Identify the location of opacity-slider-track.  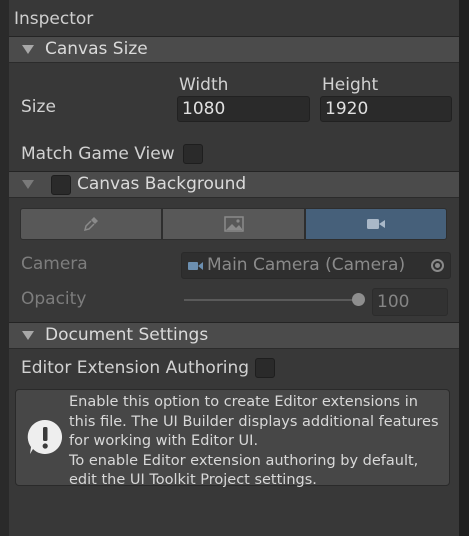
(272, 300).